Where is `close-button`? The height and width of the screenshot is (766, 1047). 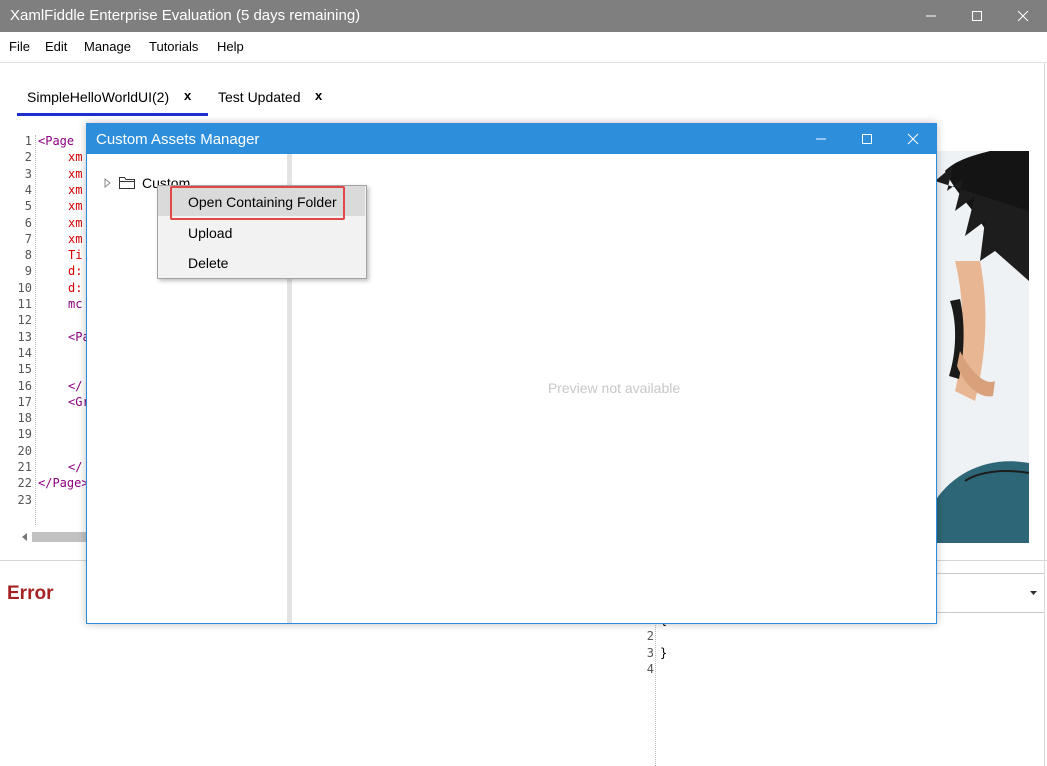
close-button is located at coordinates (1023, 16).